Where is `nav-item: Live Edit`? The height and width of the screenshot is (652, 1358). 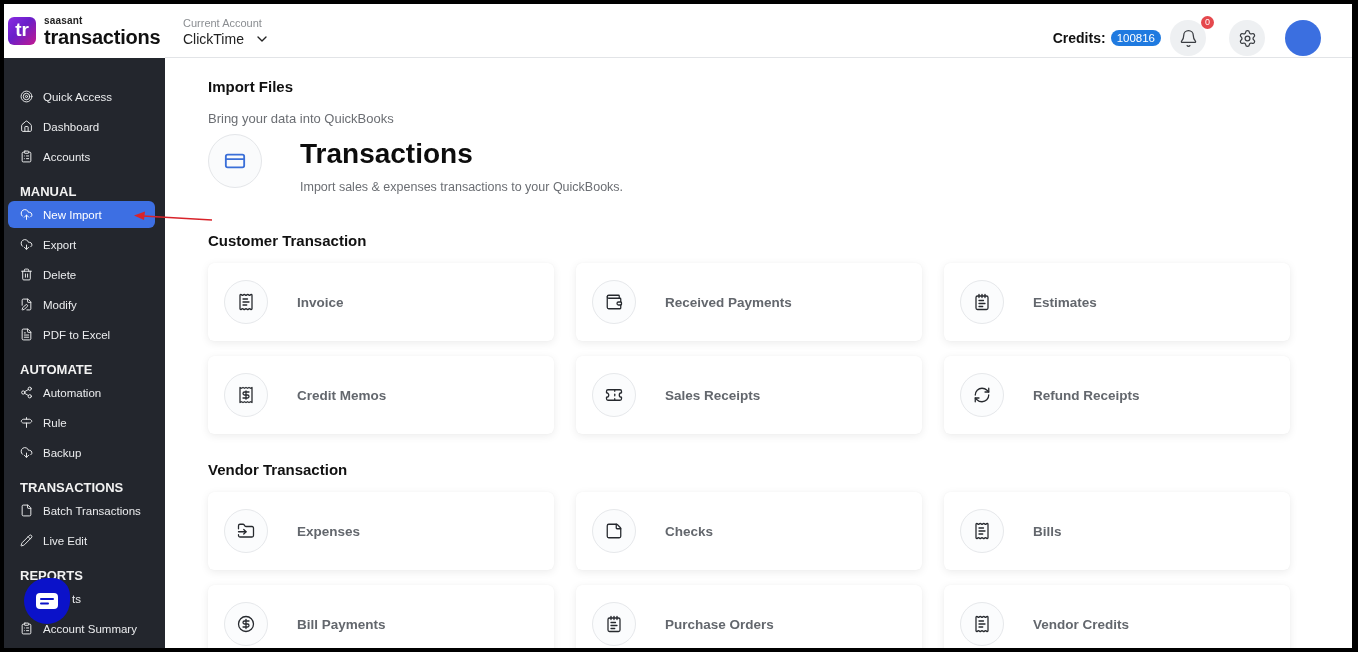
nav-item: Live Edit is located at coordinates (81, 540).